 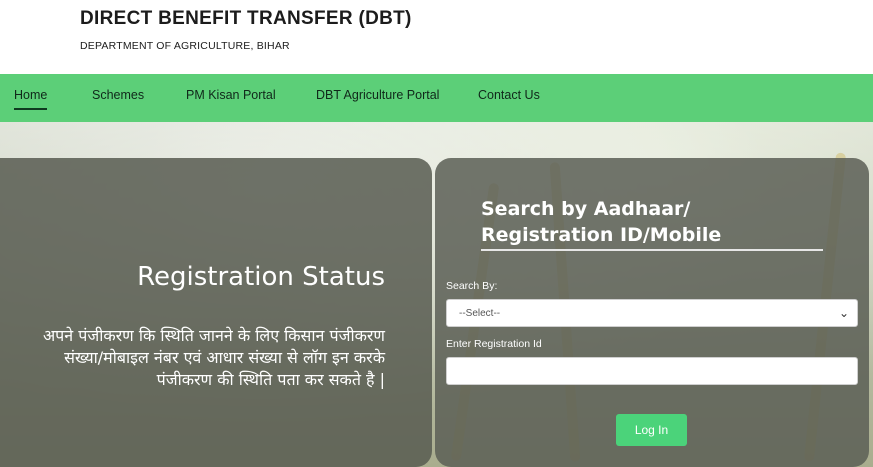 I want to click on site-title: DIRECT BENEFIT TRANSFER (DBT), so click(x=246, y=18).